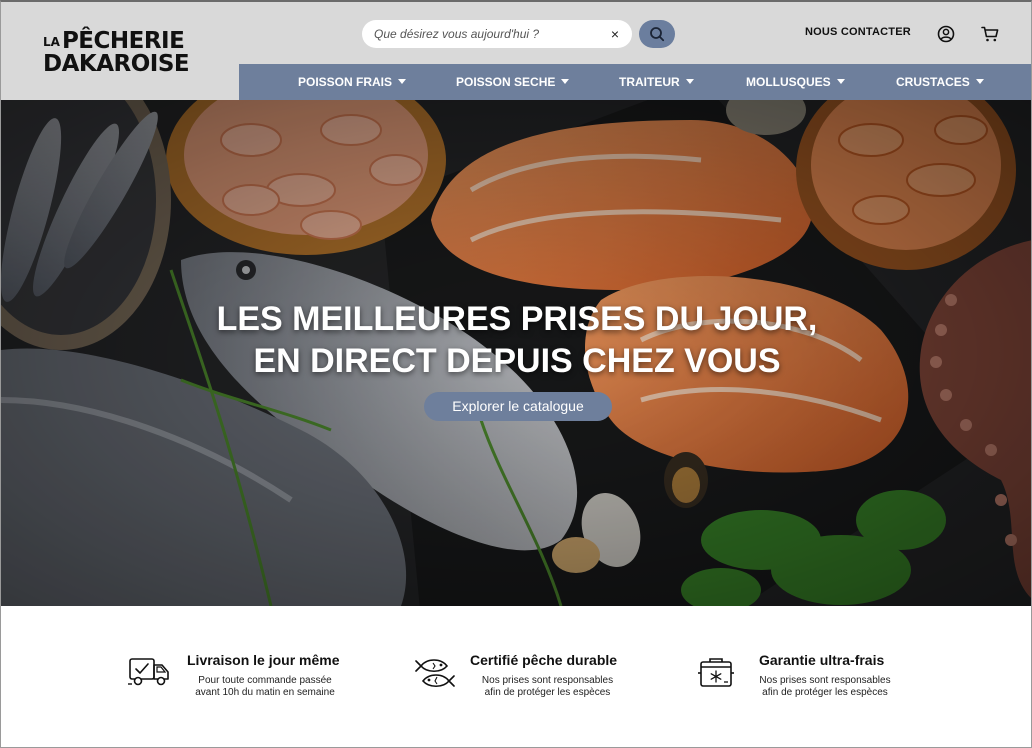 This screenshot has width=1032, height=748. What do you see at coordinates (822, 660) in the screenshot?
I see `feature-title: Garantie ultra-frais` at bounding box center [822, 660].